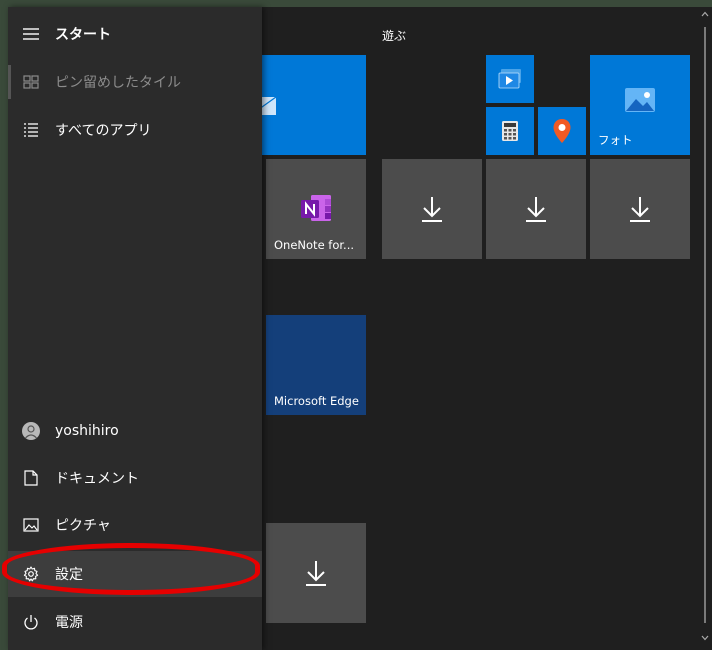 Image resolution: width=712 pixels, height=650 pixels. I want to click on nav-item-all-apps: すべてのアプリ, so click(135, 130).